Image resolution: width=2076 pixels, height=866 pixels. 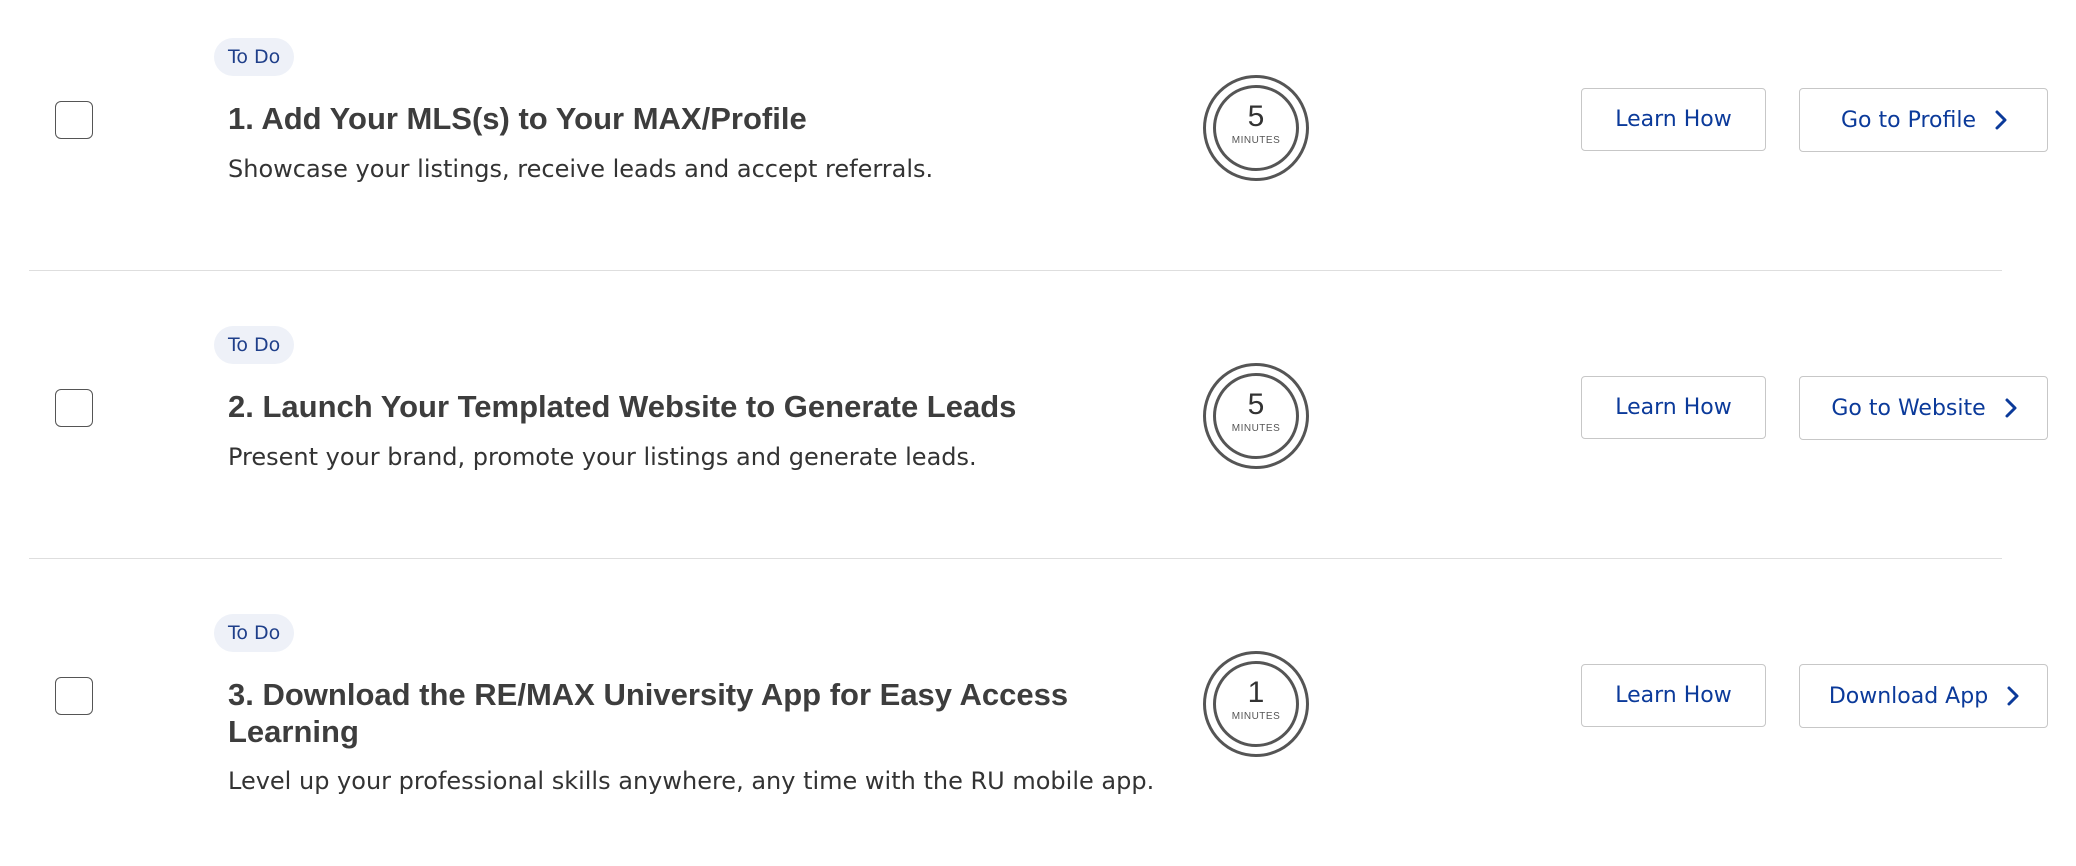 What do you see at coordinates (1256, 404) in the screenshot?
I see `task-2-minutes-value: 5` at bounding box center [1256, 404].